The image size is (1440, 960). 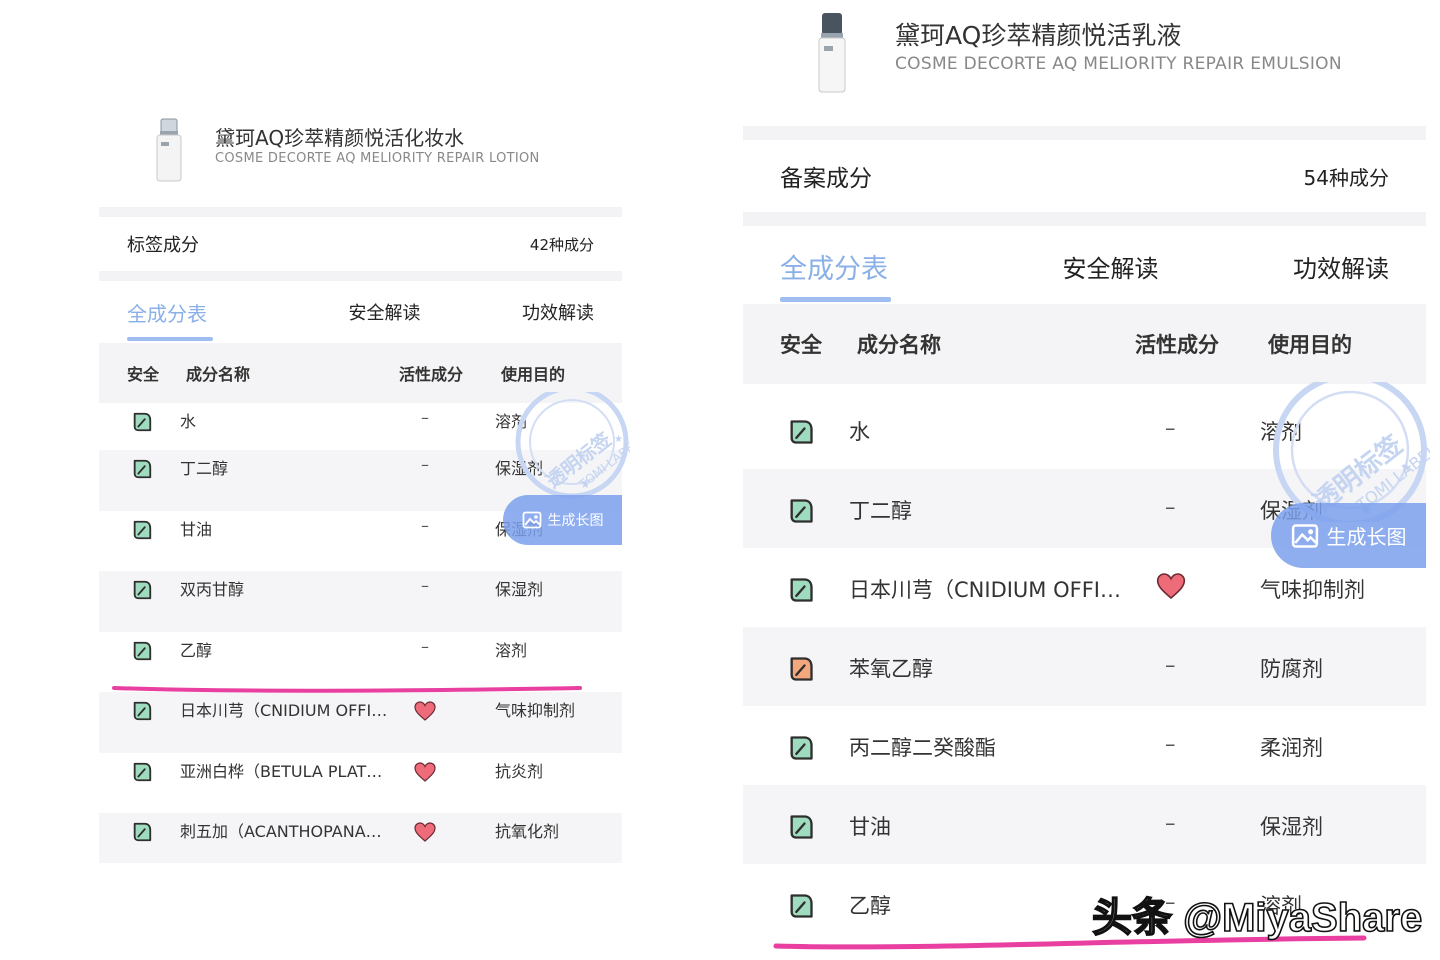 What do you see at coordinates (519, 771) in the screenshot?
I see `ingredient-purpose: 抗炎剂` at bounding box center [519, 771].